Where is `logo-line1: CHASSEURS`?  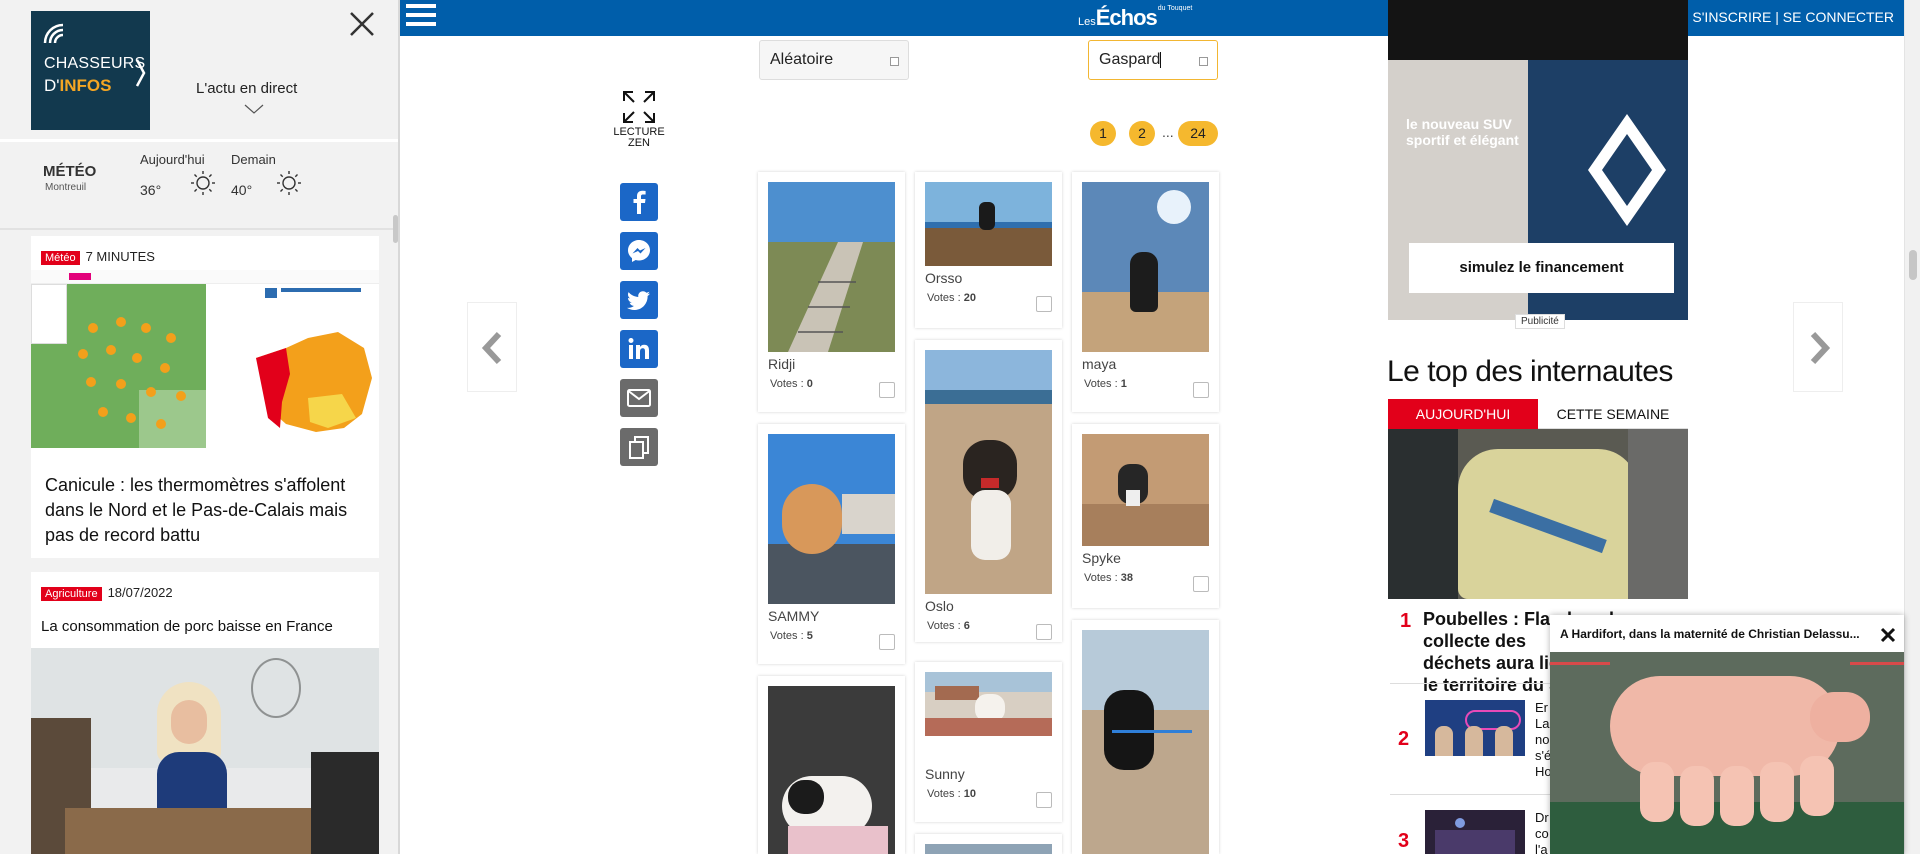 logo-line1: CHASSEURS is located at coordinates (95, 63).